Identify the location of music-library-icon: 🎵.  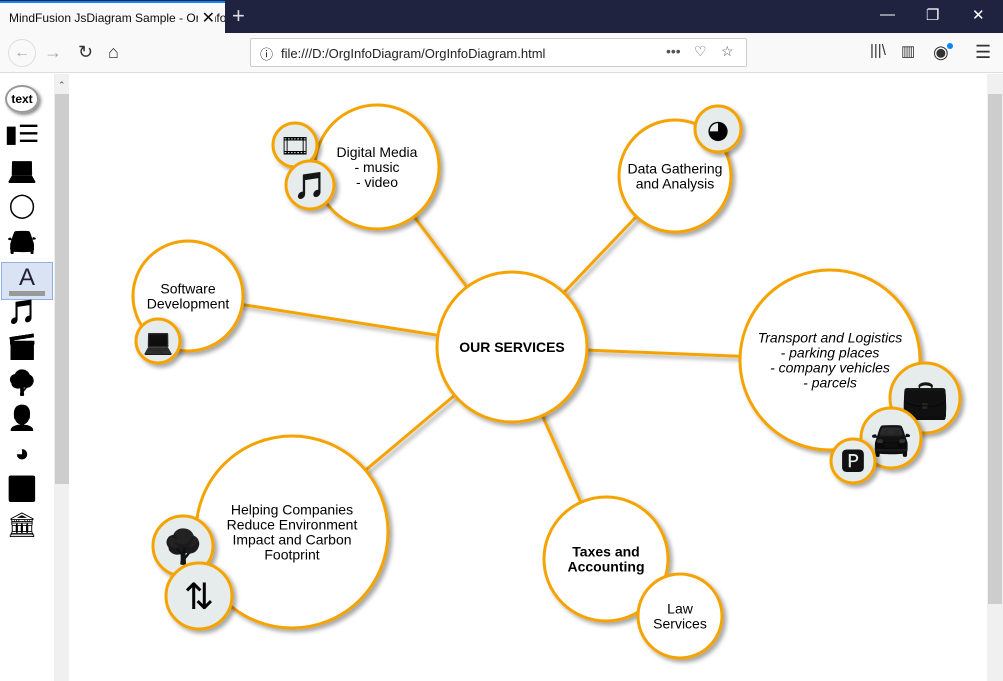
(22, 312).